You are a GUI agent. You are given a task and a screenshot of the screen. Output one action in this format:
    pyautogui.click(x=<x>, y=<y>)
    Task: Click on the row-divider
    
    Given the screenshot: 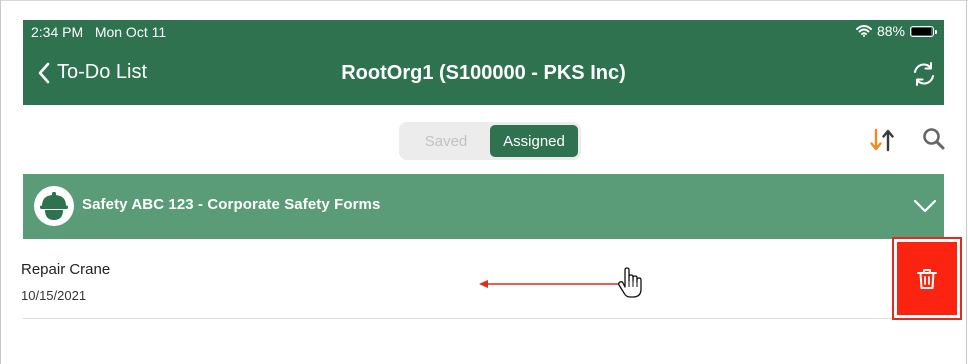 What is the action you would take?
    pyautogui.click(x=483, y=318)
    